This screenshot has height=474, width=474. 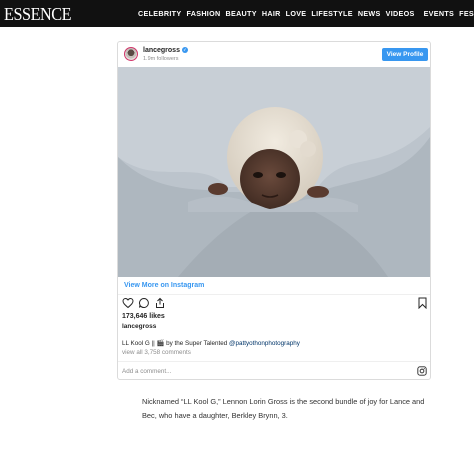 I want to click on bookmark-icon, so click(x=422, y=303).